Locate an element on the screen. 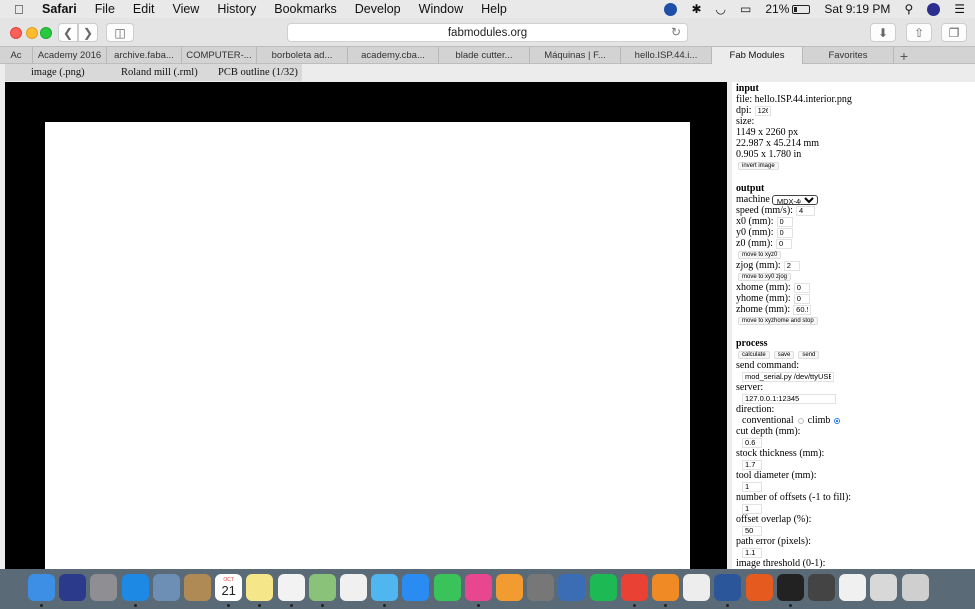 The image size is (975, 609). user-avatar-icon is located at coordinates (934, 9).